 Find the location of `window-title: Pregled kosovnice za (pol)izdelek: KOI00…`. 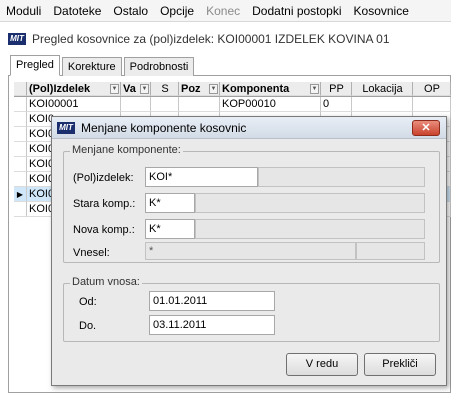

window-title: Pregled kosovnice za (pol)izdelek: KOI00… is located at coordinates (211, 39).